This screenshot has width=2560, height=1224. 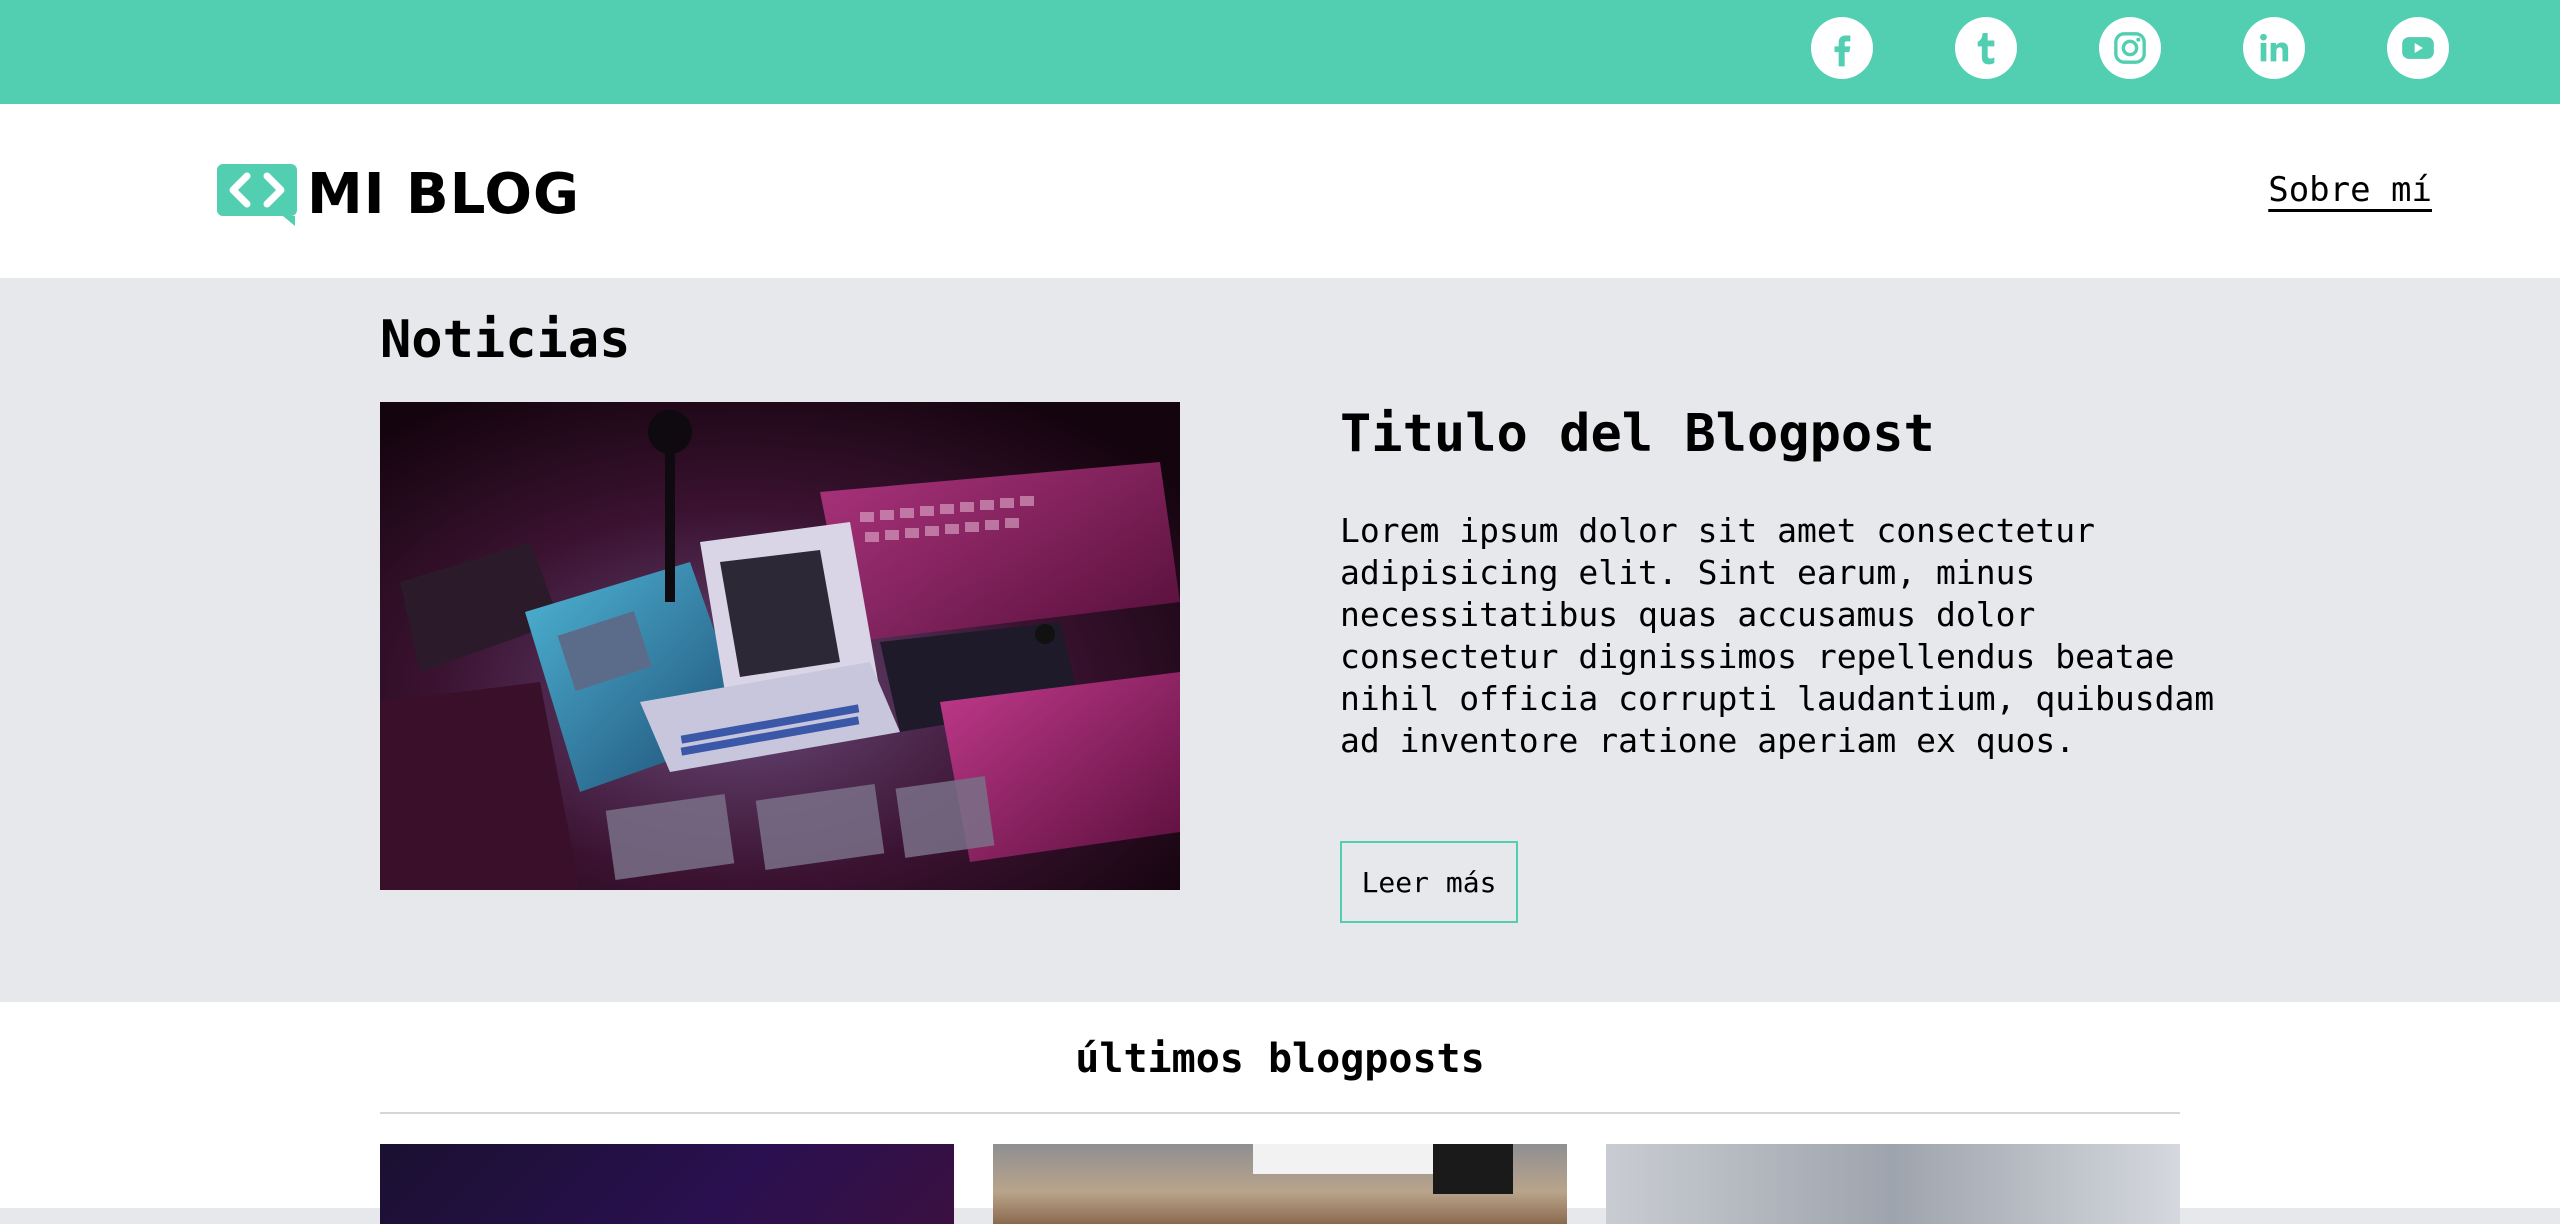 What do you see at coordinates (1280, 1059) in the screenshot?
I see `section-title: últimos blogposts` at bounding box center [1280, 1059].